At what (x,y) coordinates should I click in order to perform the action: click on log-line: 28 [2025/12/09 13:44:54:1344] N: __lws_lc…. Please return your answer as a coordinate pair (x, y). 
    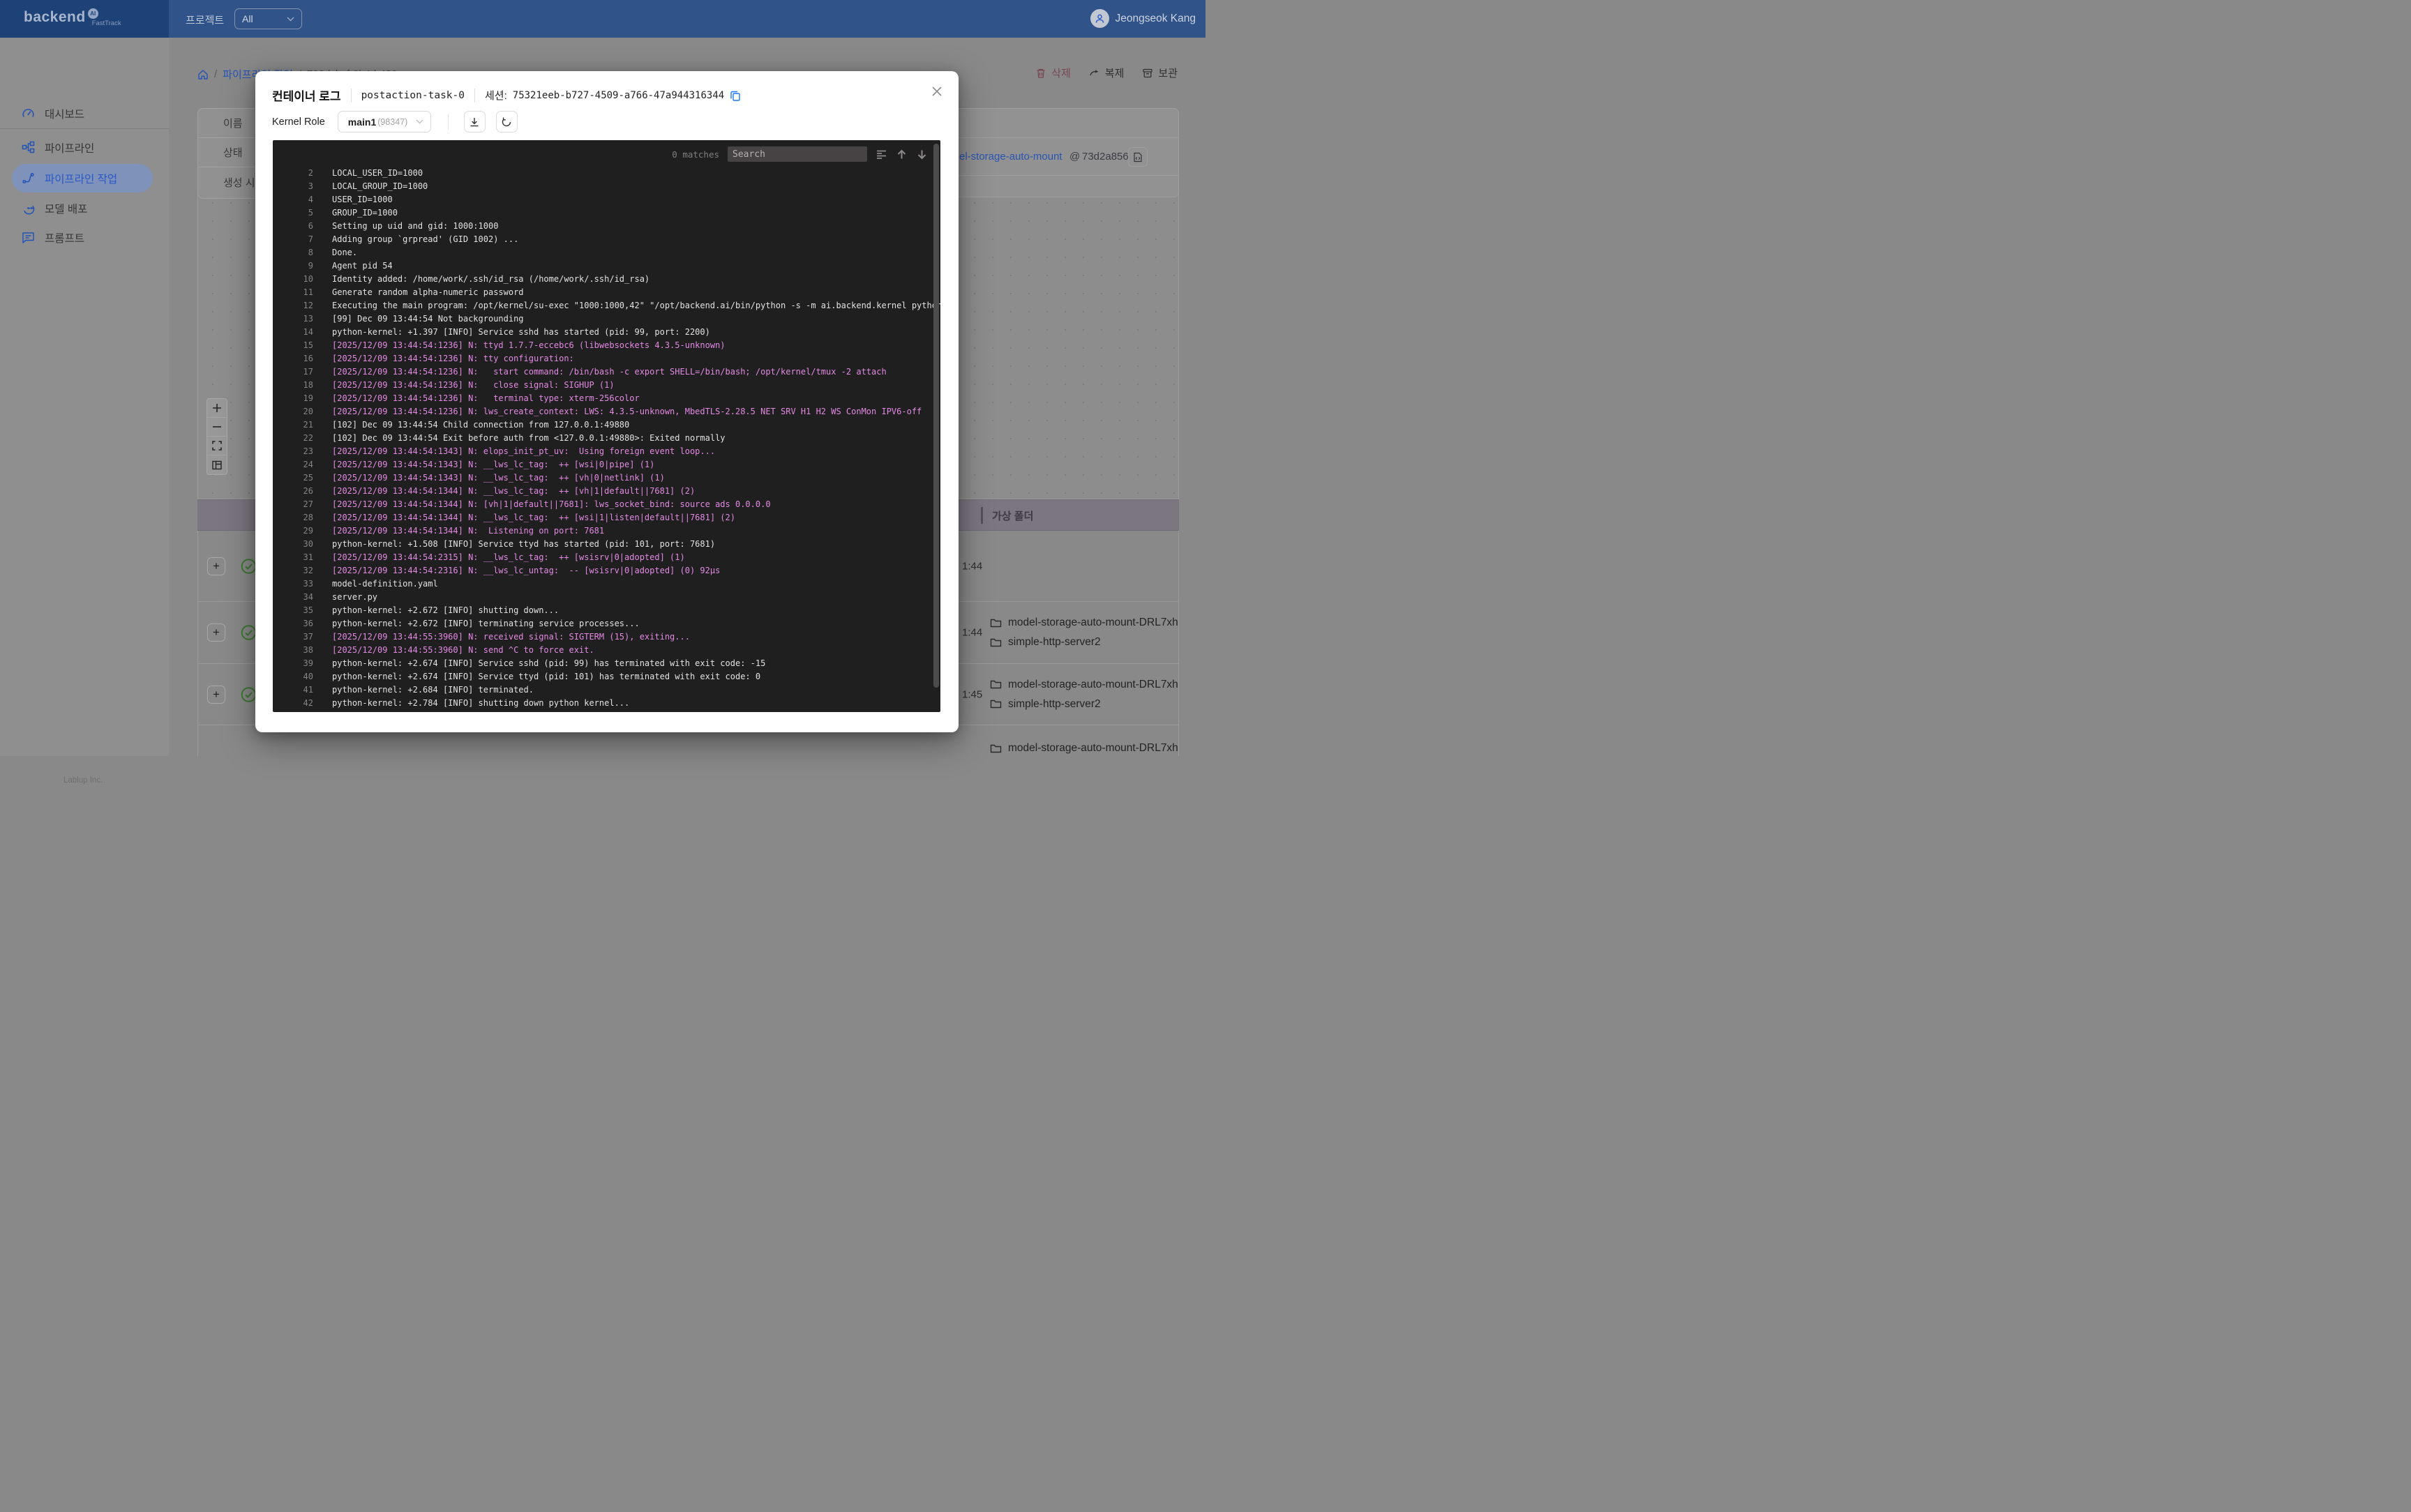
    Looking at the image, I should click on (606, 517).